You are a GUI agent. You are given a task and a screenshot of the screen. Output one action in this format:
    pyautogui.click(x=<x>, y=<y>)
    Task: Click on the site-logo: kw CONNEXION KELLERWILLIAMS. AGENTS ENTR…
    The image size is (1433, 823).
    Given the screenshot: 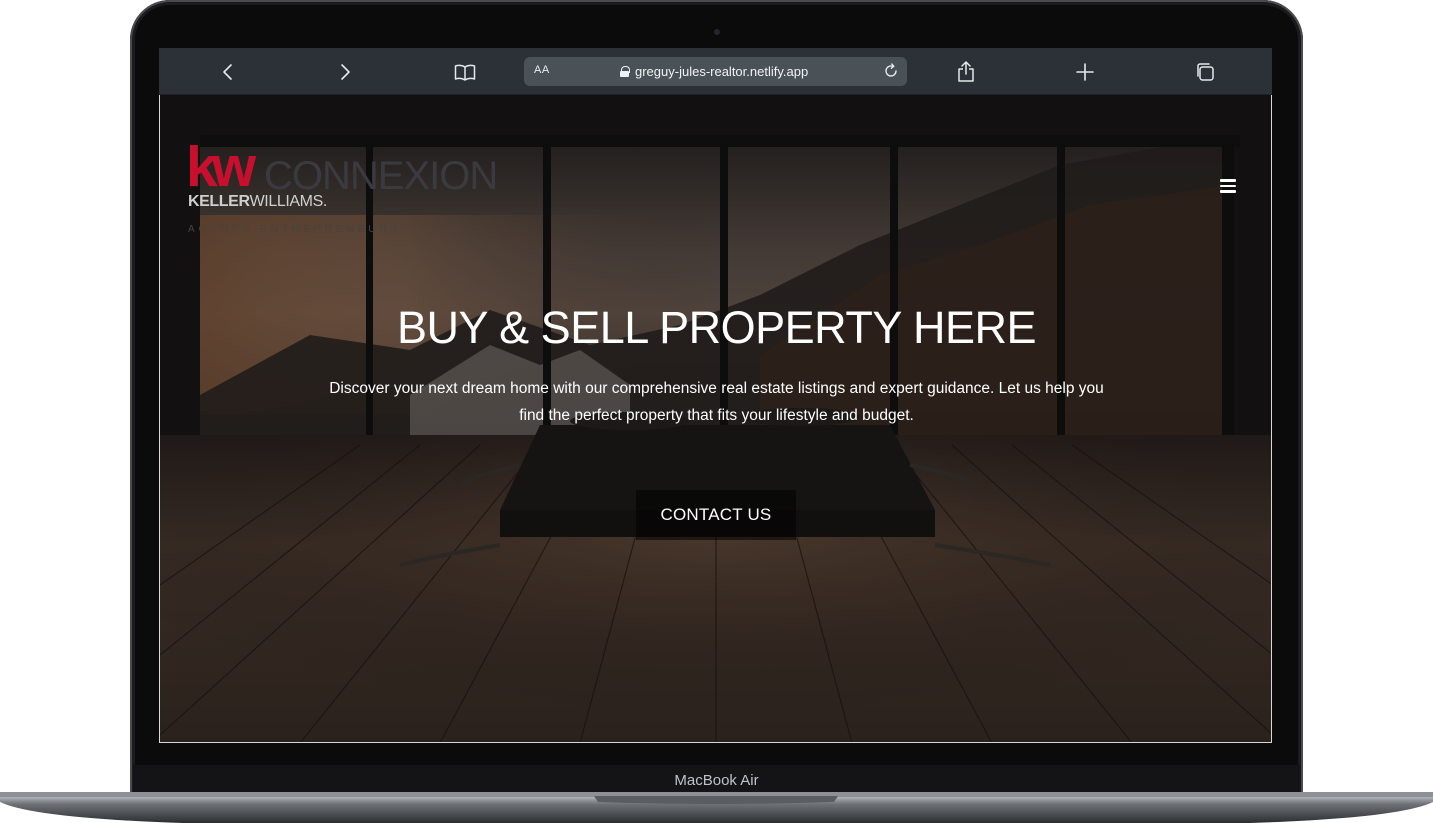 What is the action you would take?
    pyautogui.click(x=342, y=186)
    